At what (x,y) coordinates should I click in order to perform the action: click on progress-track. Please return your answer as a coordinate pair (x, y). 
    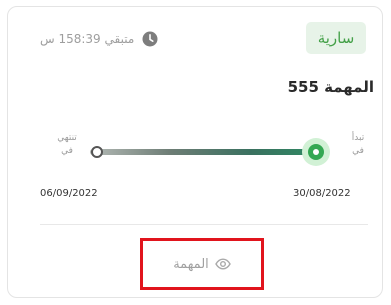
    Looking at the image, I should click on (205, 152).